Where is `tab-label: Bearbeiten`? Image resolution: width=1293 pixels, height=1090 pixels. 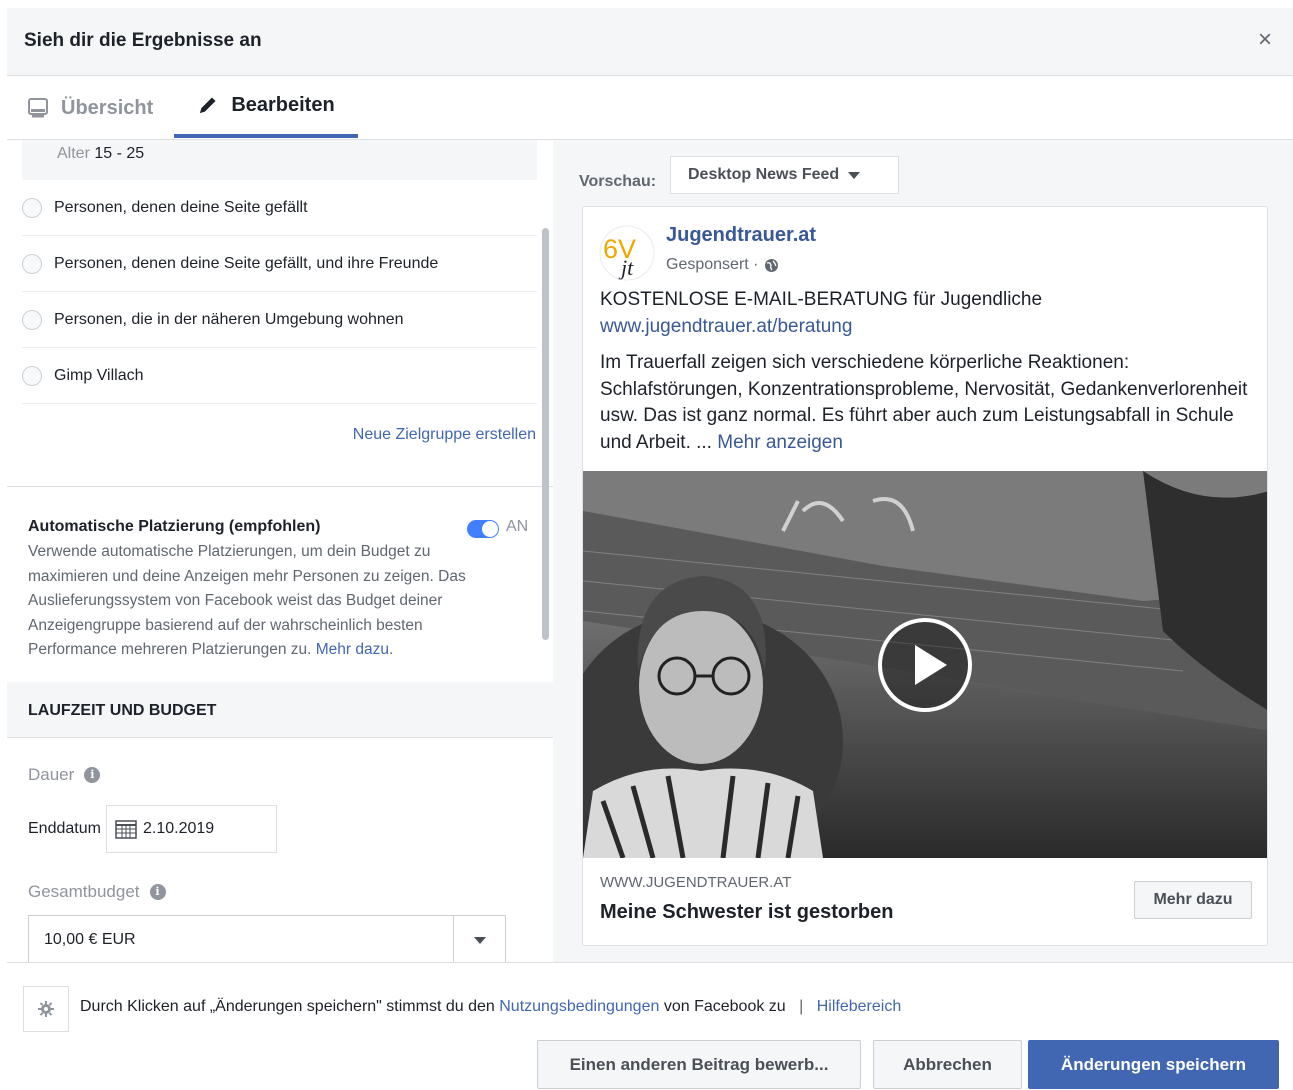 tab-label: Bearbeiten is located at coordinates (283, 104).